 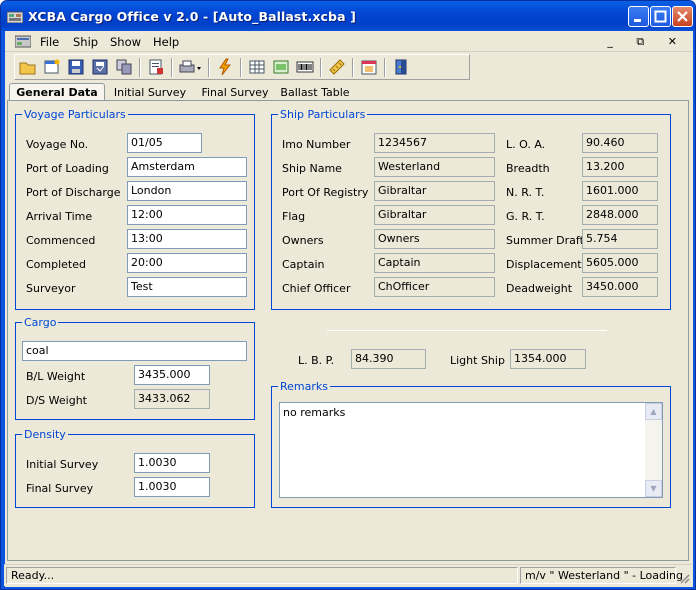 I want to click on initial-survey-label: Initial Survey, so click(x=62, y=464).